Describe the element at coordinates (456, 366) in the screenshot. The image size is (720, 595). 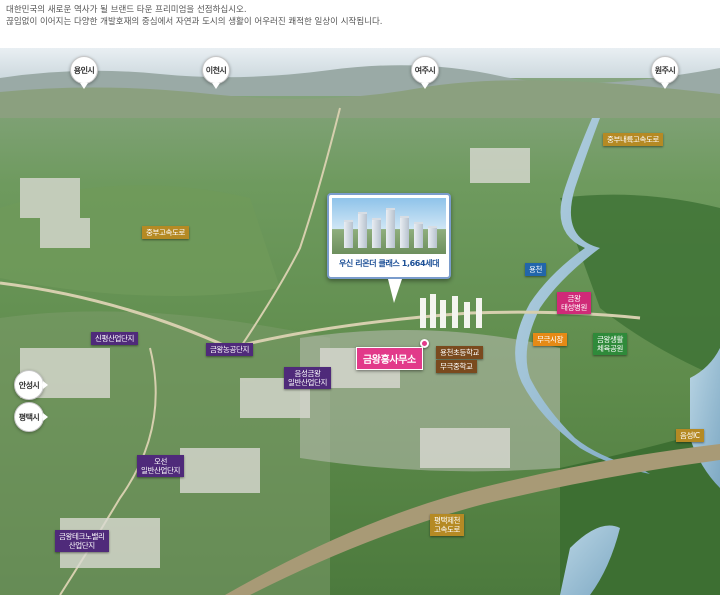
I see `label-mugeuk-middle: 무극중학교` at that location.